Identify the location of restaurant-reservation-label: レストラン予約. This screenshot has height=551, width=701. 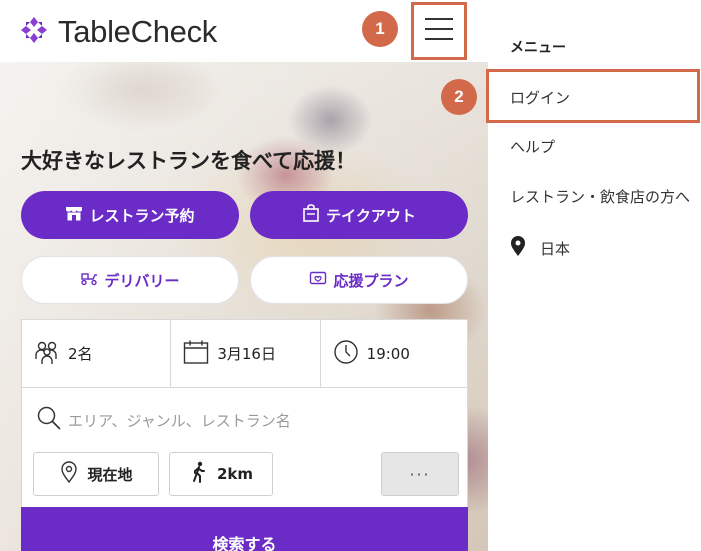
(142, 215).